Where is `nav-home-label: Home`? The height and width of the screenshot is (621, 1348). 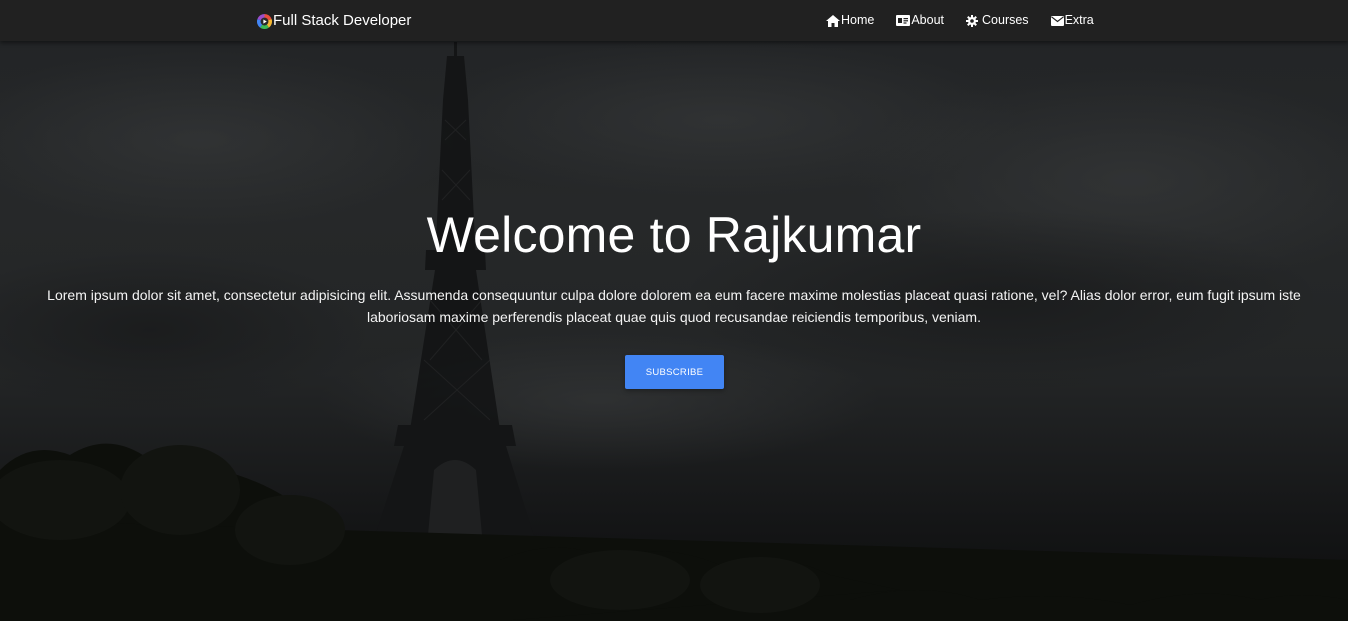
nav-home-label: Home is located at coordinates (858, 20).